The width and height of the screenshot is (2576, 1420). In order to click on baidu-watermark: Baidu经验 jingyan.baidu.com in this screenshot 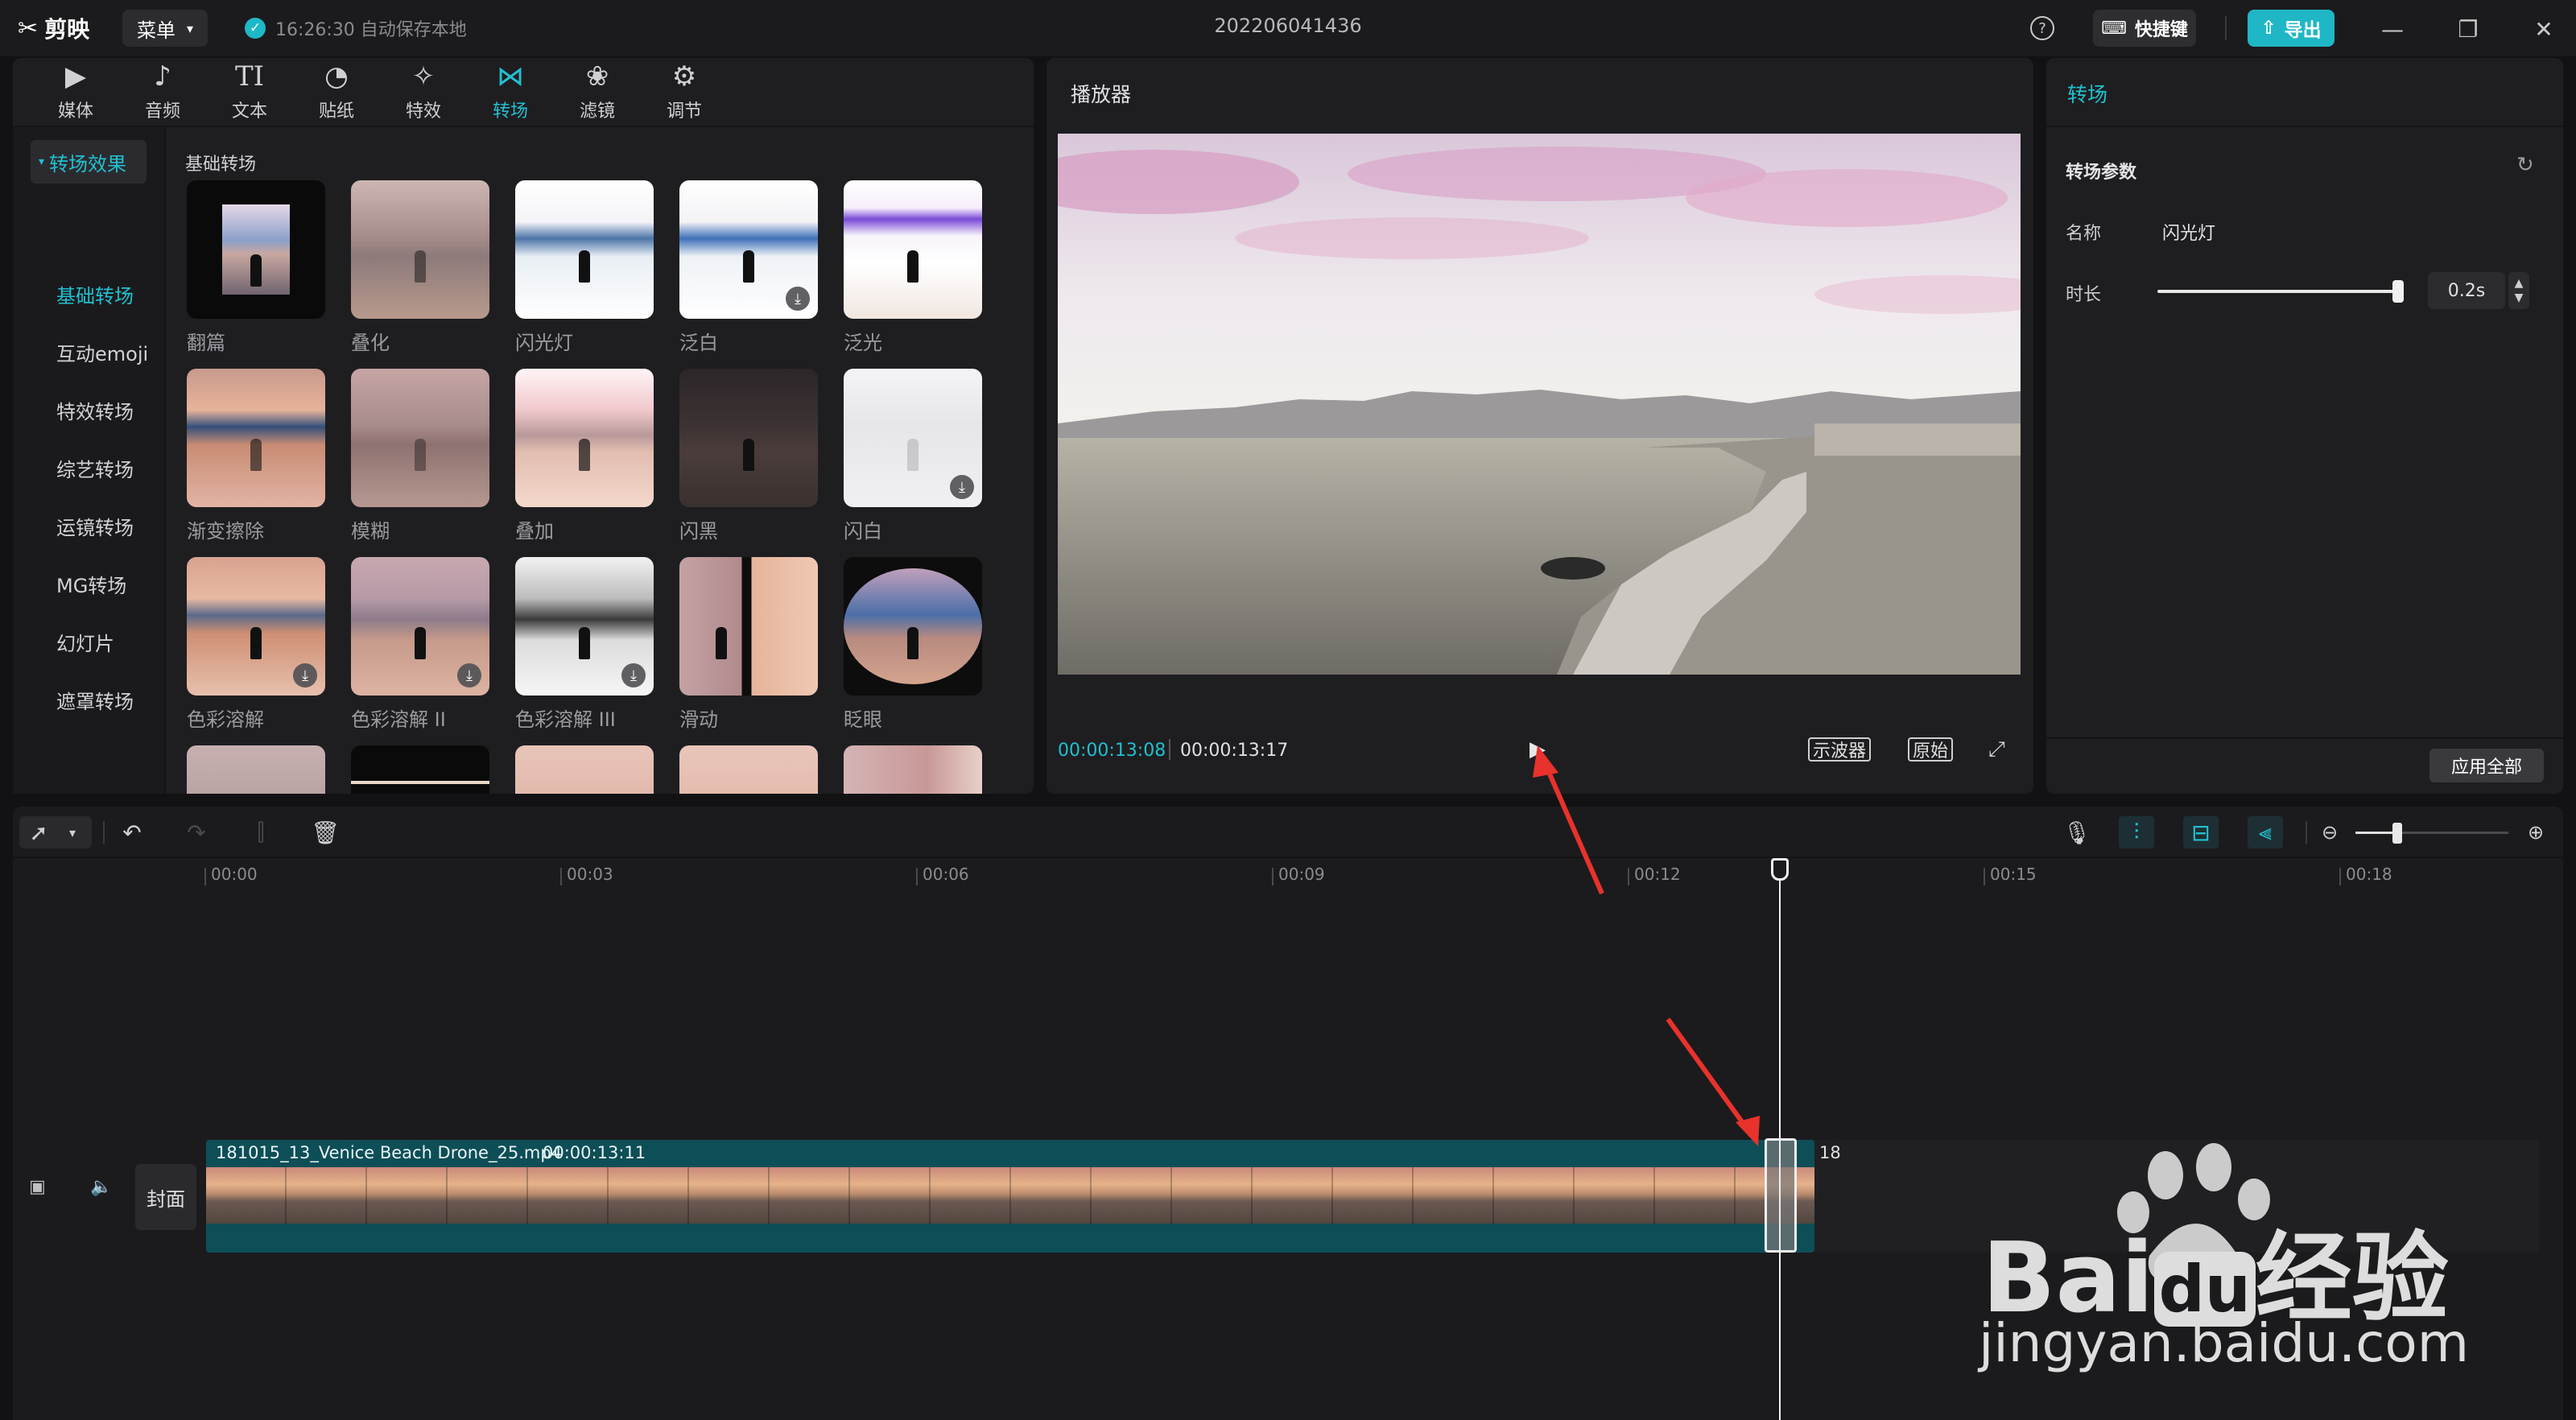, I will do `click(2216, 1260)`.